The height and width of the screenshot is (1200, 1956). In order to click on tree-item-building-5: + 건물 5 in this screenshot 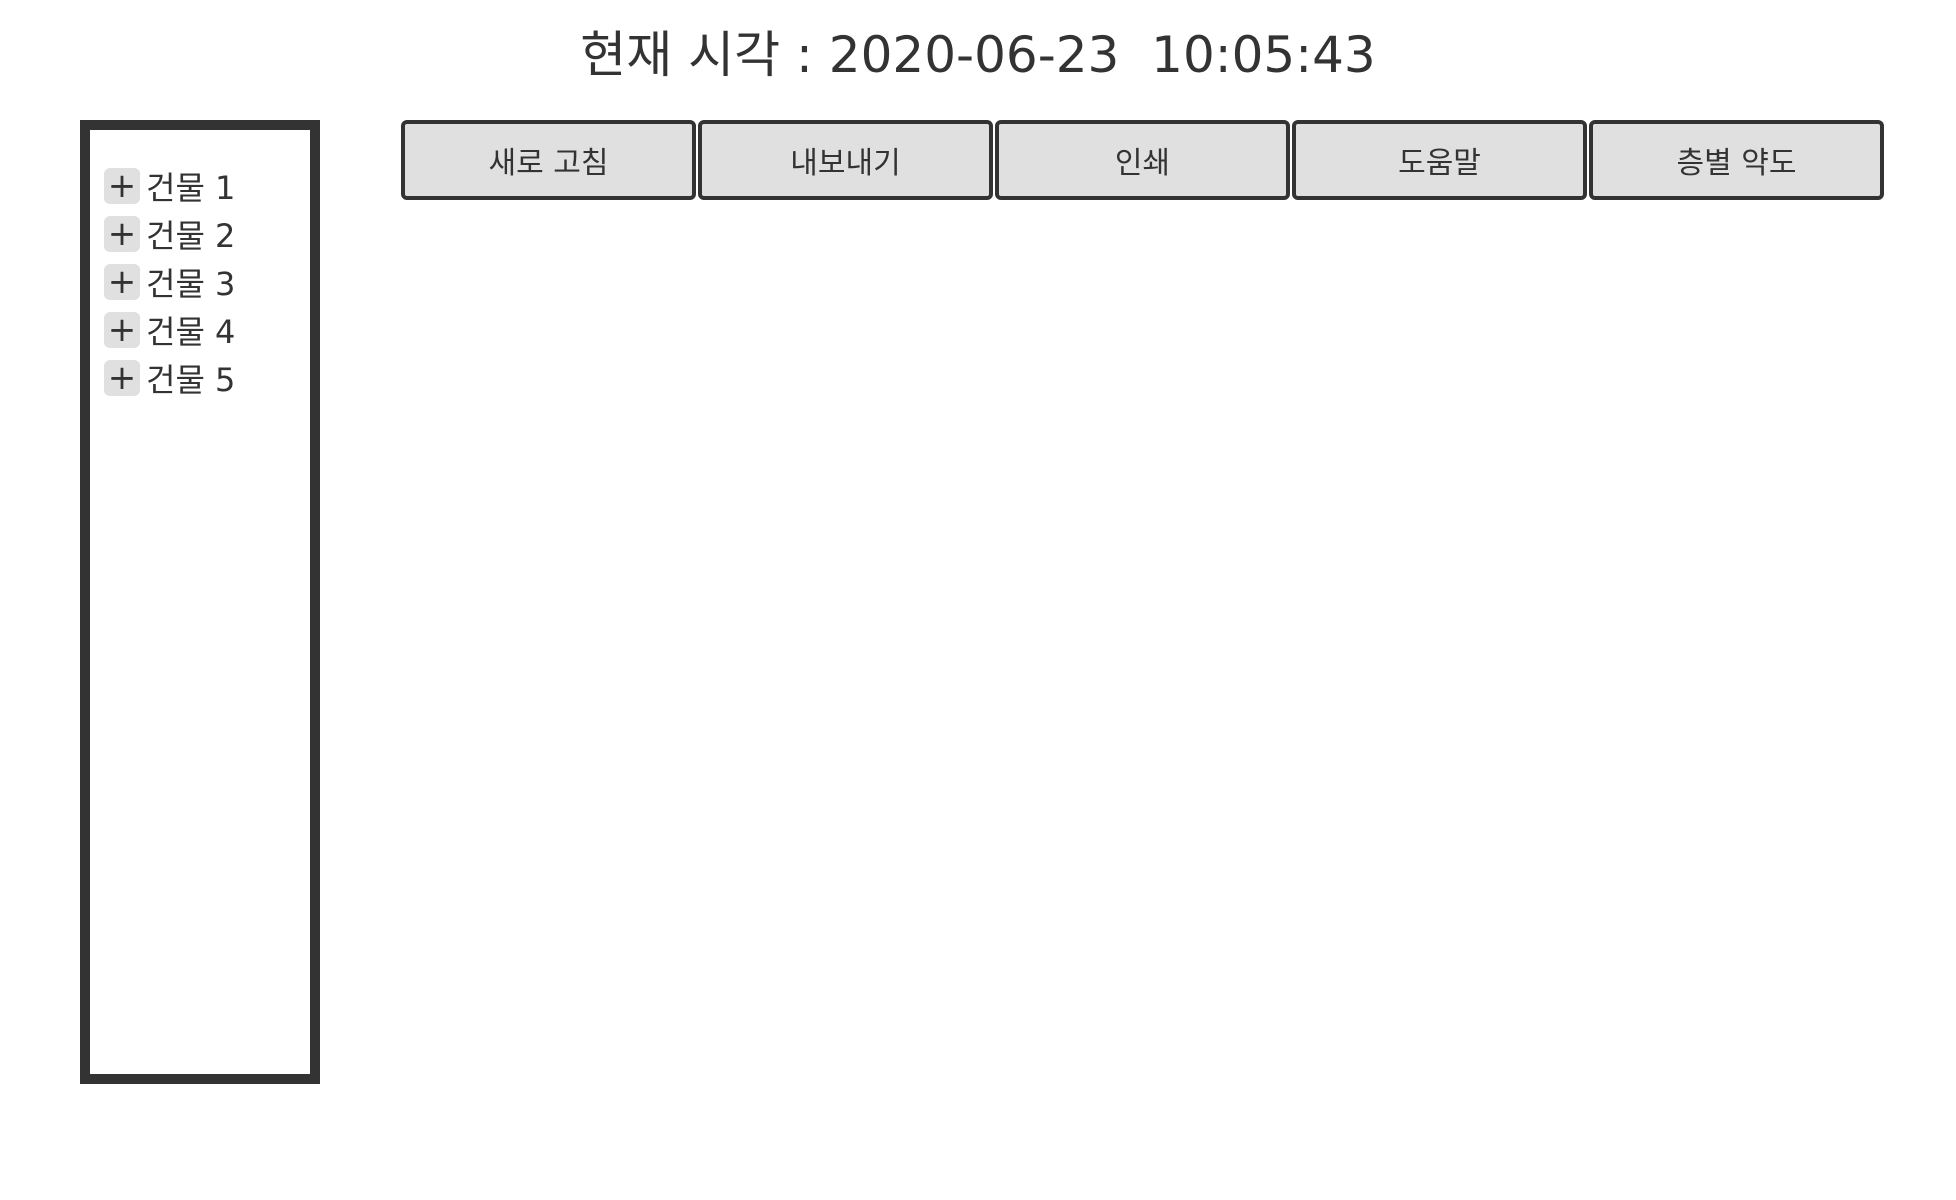, I will do `click(207, 378)`.